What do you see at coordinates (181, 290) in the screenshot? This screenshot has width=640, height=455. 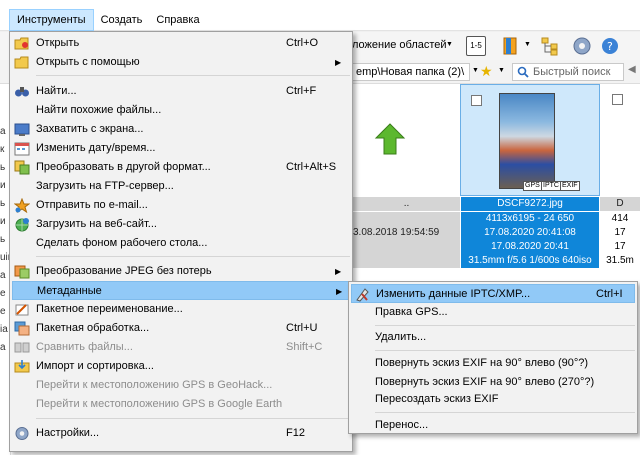 I see `menu-item-metadata: Метаданные ▶` at bounding box center [181, 290].